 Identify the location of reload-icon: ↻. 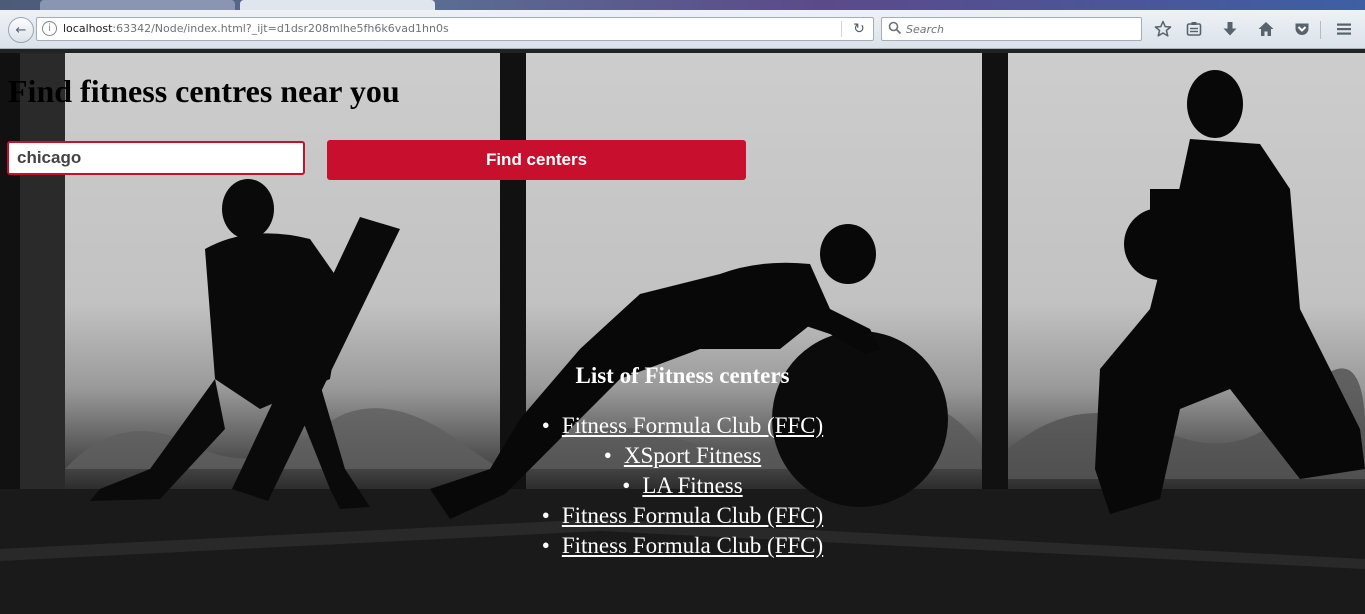
(859, 29).